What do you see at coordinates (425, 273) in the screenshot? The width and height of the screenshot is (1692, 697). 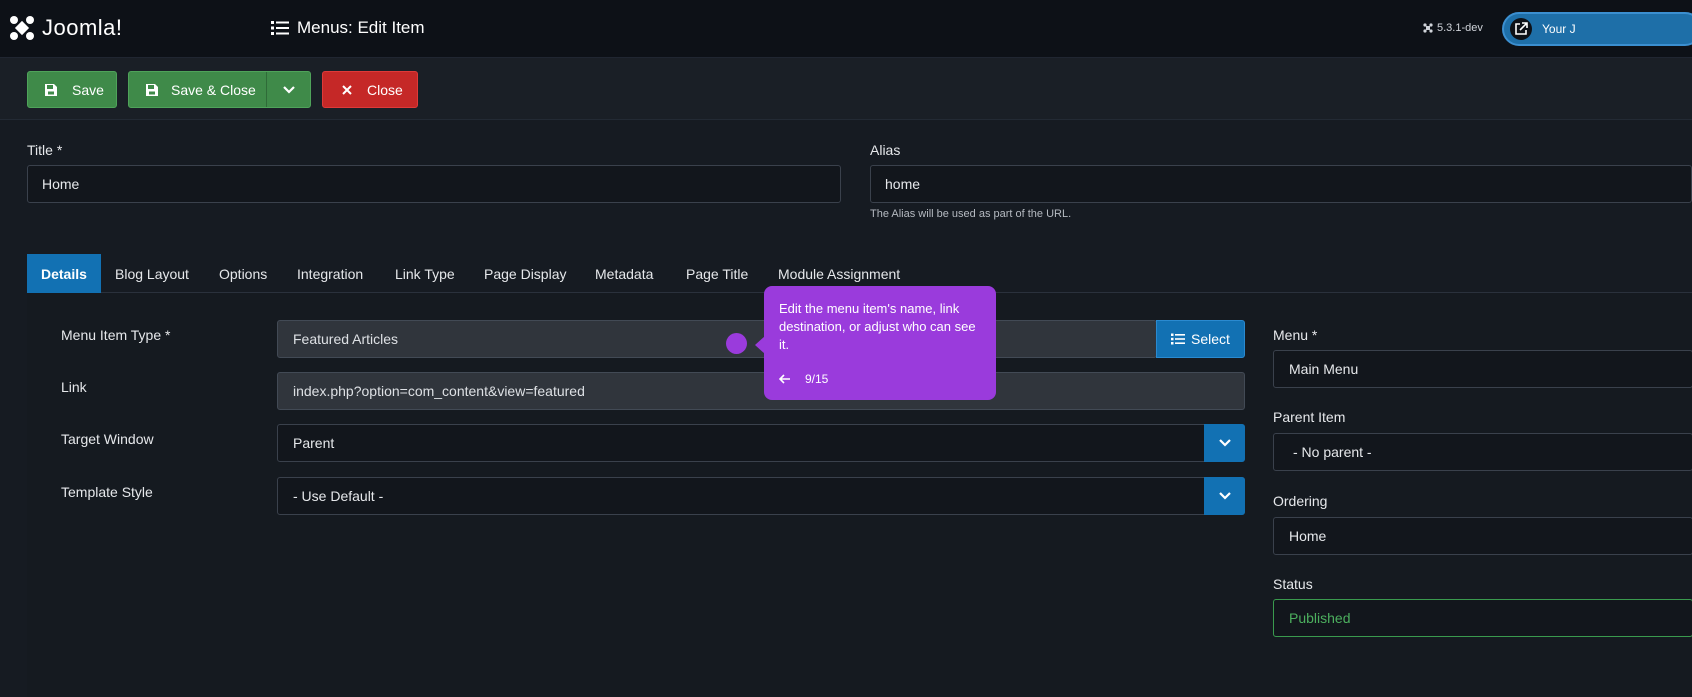 I see `tab-link-type: Link Type` at bounding box center [425, 273].